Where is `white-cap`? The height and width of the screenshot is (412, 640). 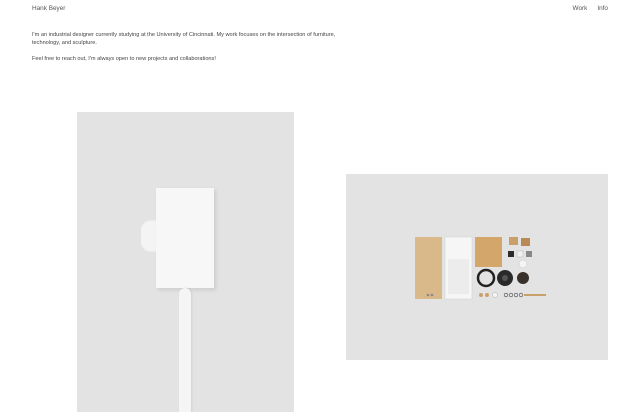
white-cap is located at coordinates (523, 264).